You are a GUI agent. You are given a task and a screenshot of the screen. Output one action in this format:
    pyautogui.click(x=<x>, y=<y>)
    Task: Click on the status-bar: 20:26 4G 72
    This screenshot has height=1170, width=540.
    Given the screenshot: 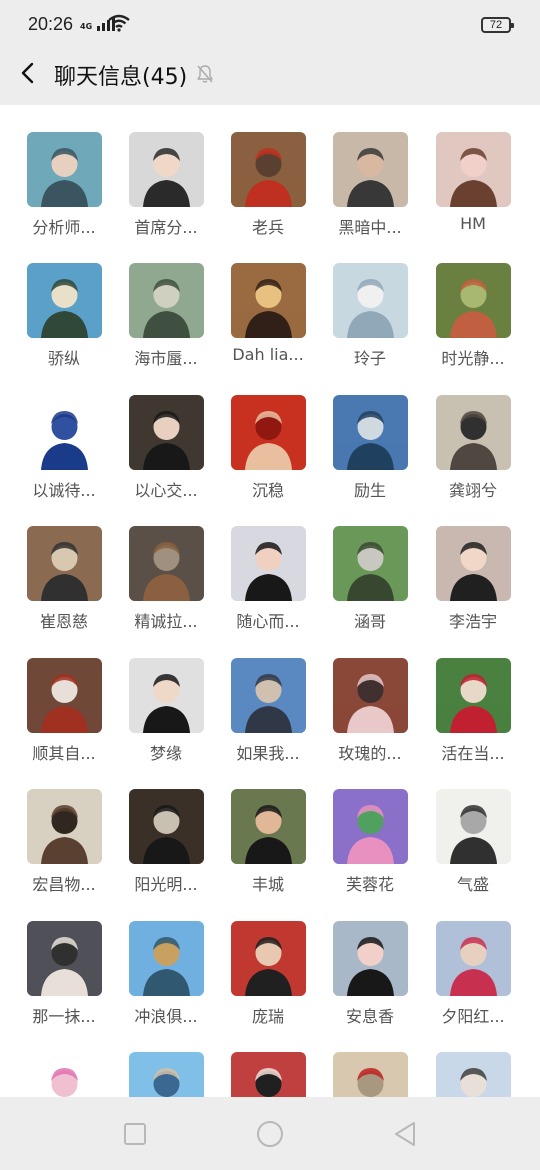 What is the action you would take?
    pyautogui.click(x=270, y=25)
    